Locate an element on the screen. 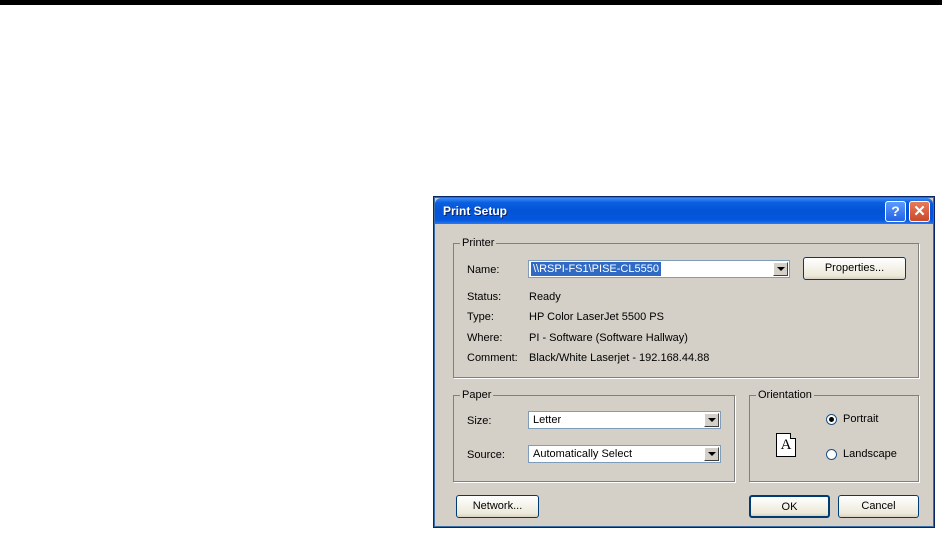  type-label: Type: is located at coordinates (480, 317).